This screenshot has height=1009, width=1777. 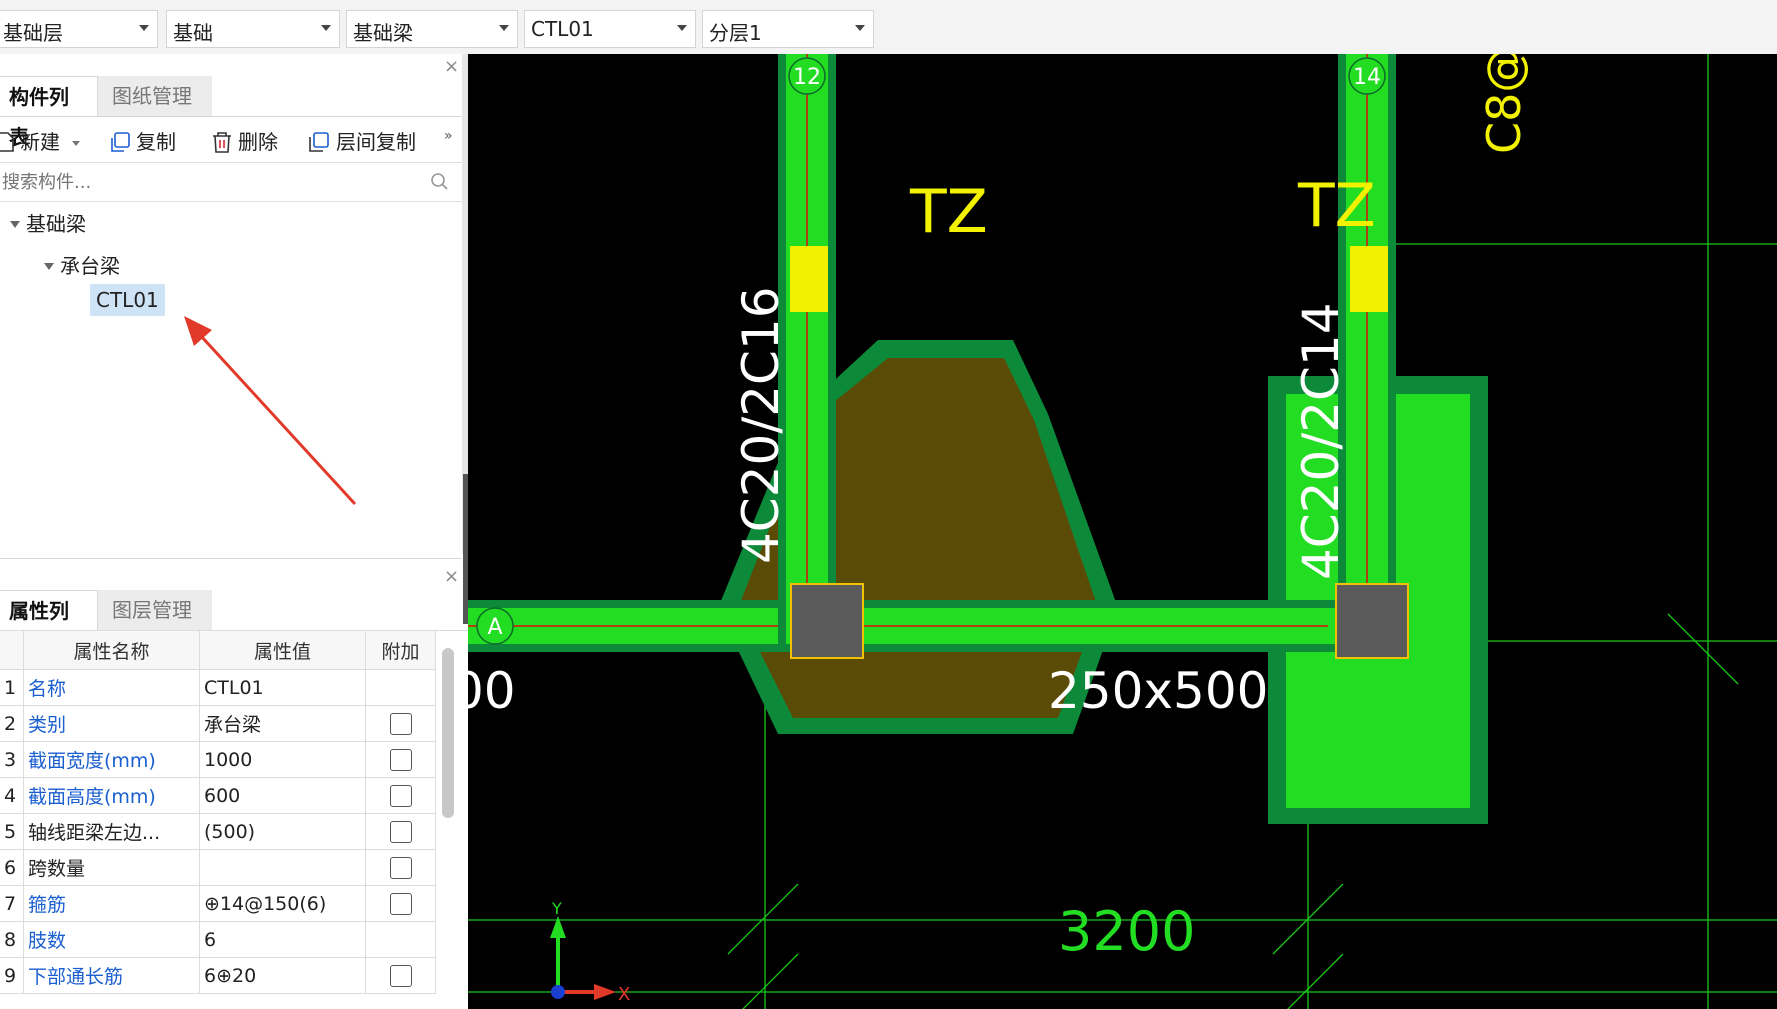 What do you see at coordinates (492, 691) in the screenshot?
I see `dimension-text: 00` at bounding box center [492, 691].